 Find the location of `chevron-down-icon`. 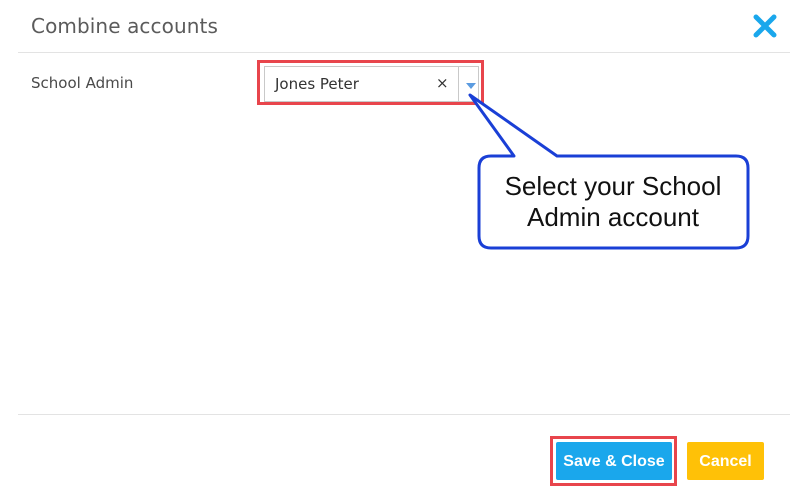

chevron-down-icon is located at coordinates (471, 86).